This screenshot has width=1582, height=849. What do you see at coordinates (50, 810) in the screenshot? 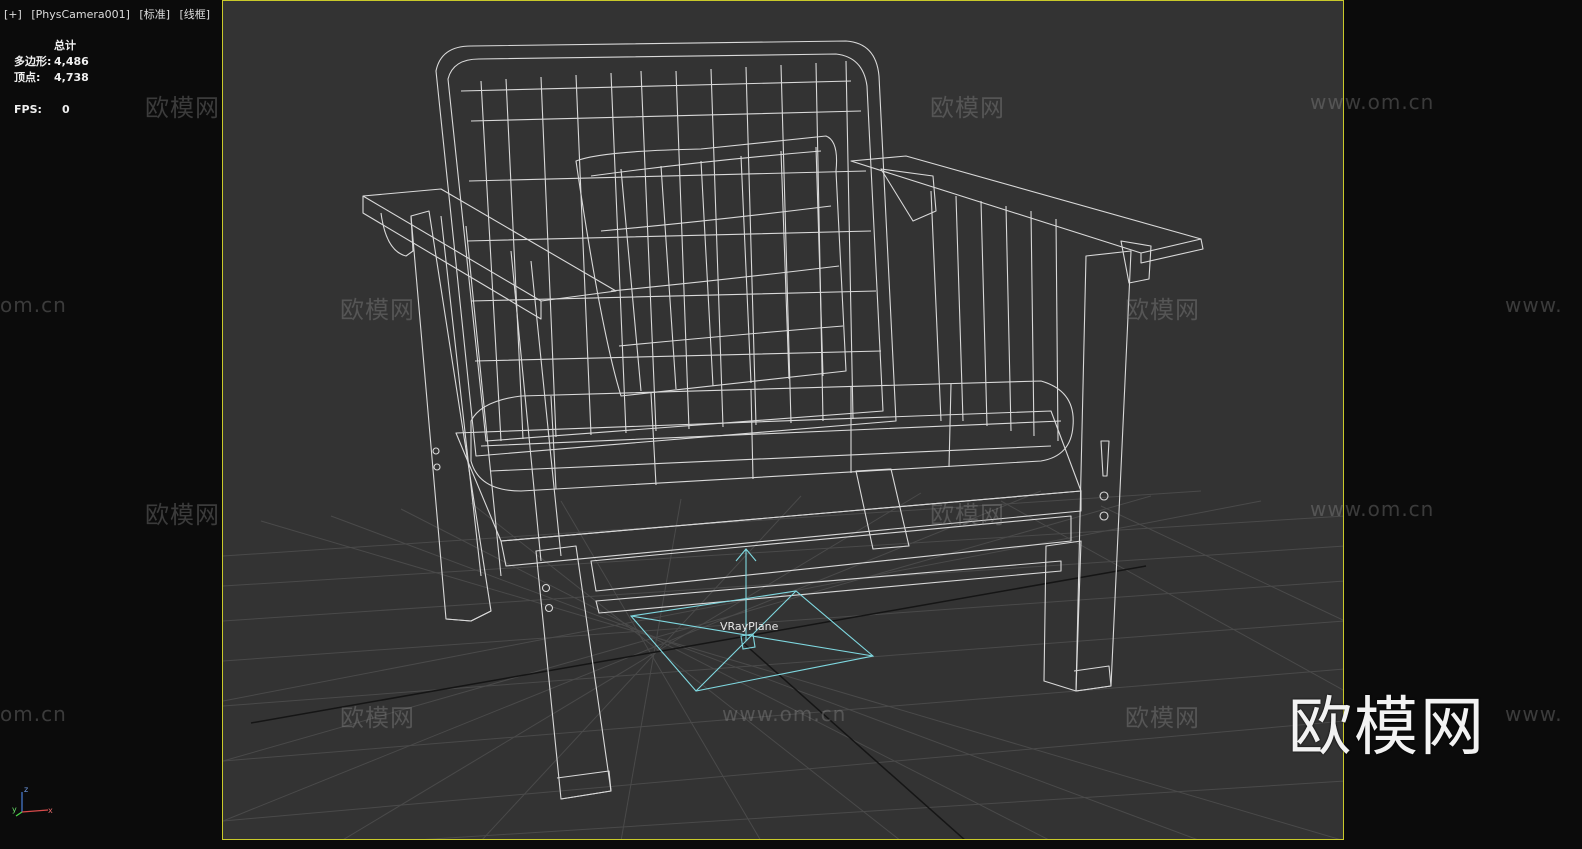
I see `axis-x-label: x` at bounding box center [50, 810].